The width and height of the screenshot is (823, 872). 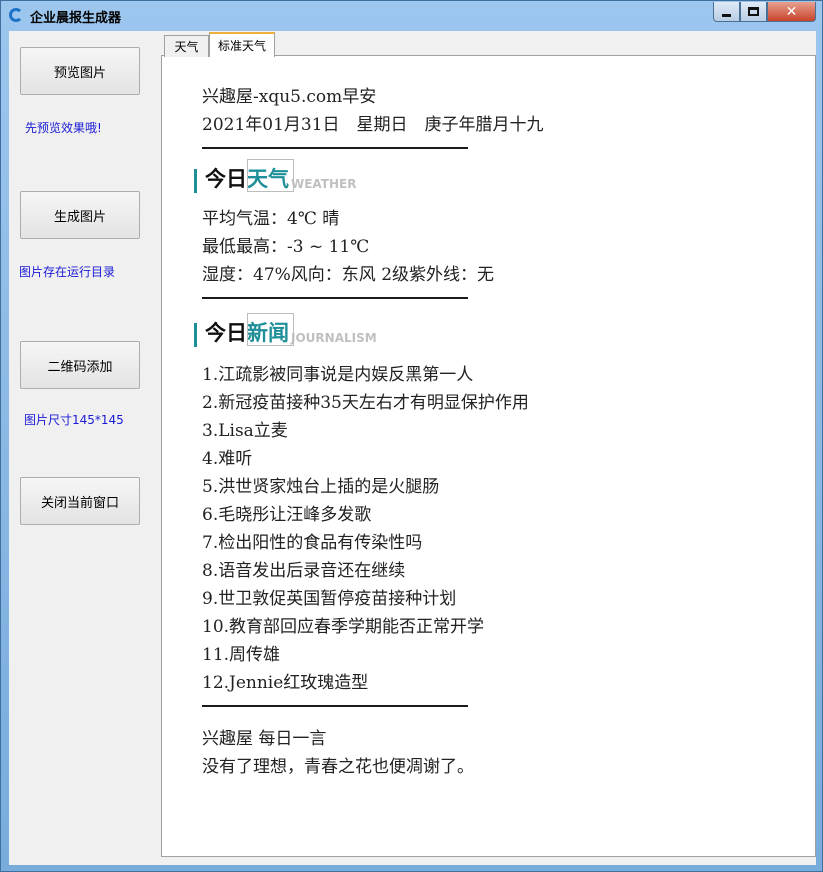 I want to click on news-item: 4.难听, so click(x=227, y=459).